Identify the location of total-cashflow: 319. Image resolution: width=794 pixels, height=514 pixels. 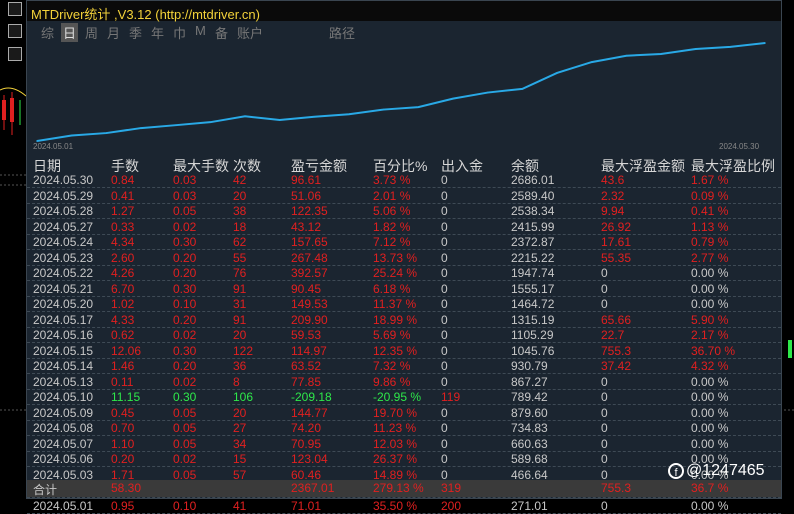
(451, 488).